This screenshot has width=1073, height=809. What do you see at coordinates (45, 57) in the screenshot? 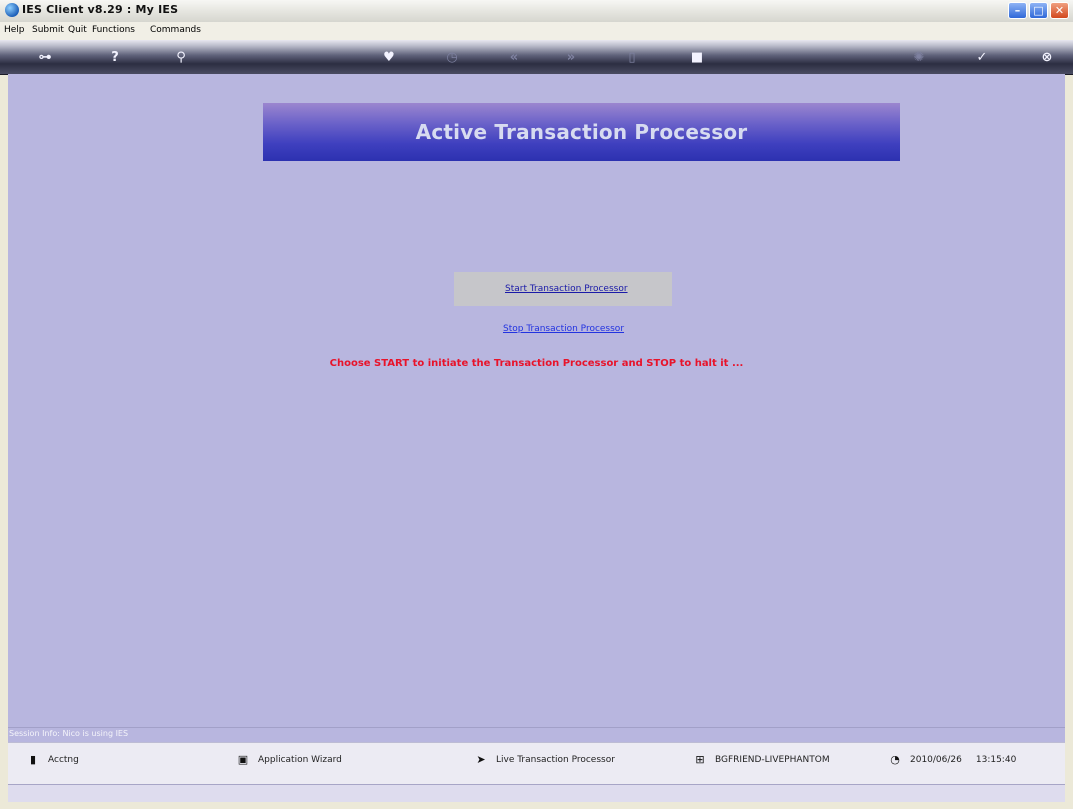
I see `key-icon: ⊶` at bounding box center [45, 57].